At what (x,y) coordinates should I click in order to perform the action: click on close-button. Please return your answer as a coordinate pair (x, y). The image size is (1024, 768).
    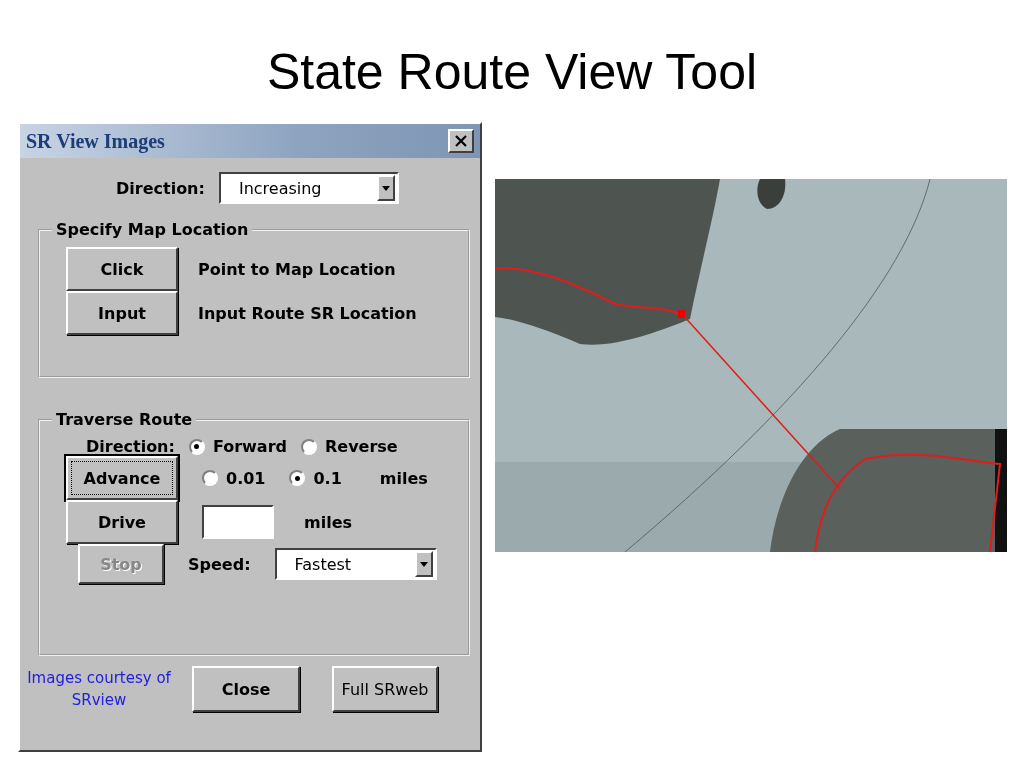
    Looking at the image, I should click on (461, 141).